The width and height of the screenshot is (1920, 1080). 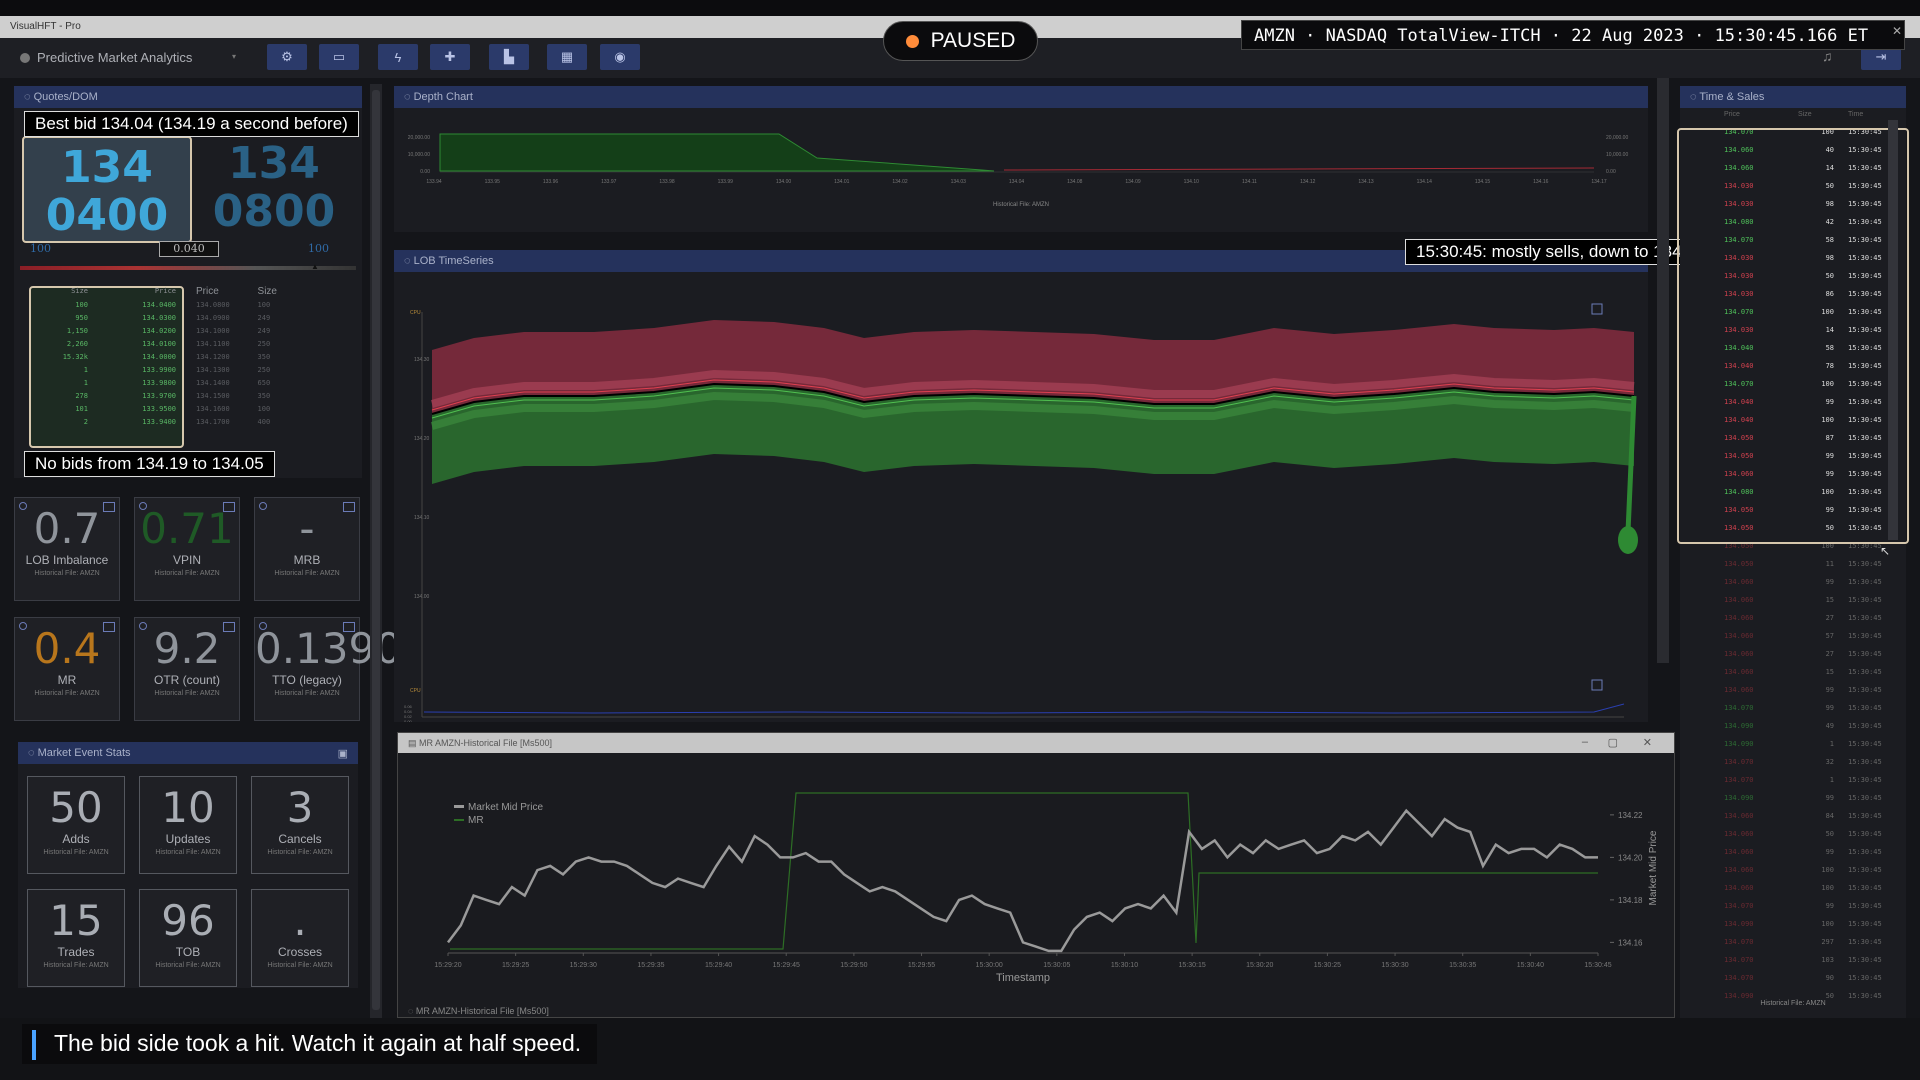 What do you see at coordinates (398, 57) in the screenshot?
I see `lightning-button: ϟ` at bounding box center [398, 57].